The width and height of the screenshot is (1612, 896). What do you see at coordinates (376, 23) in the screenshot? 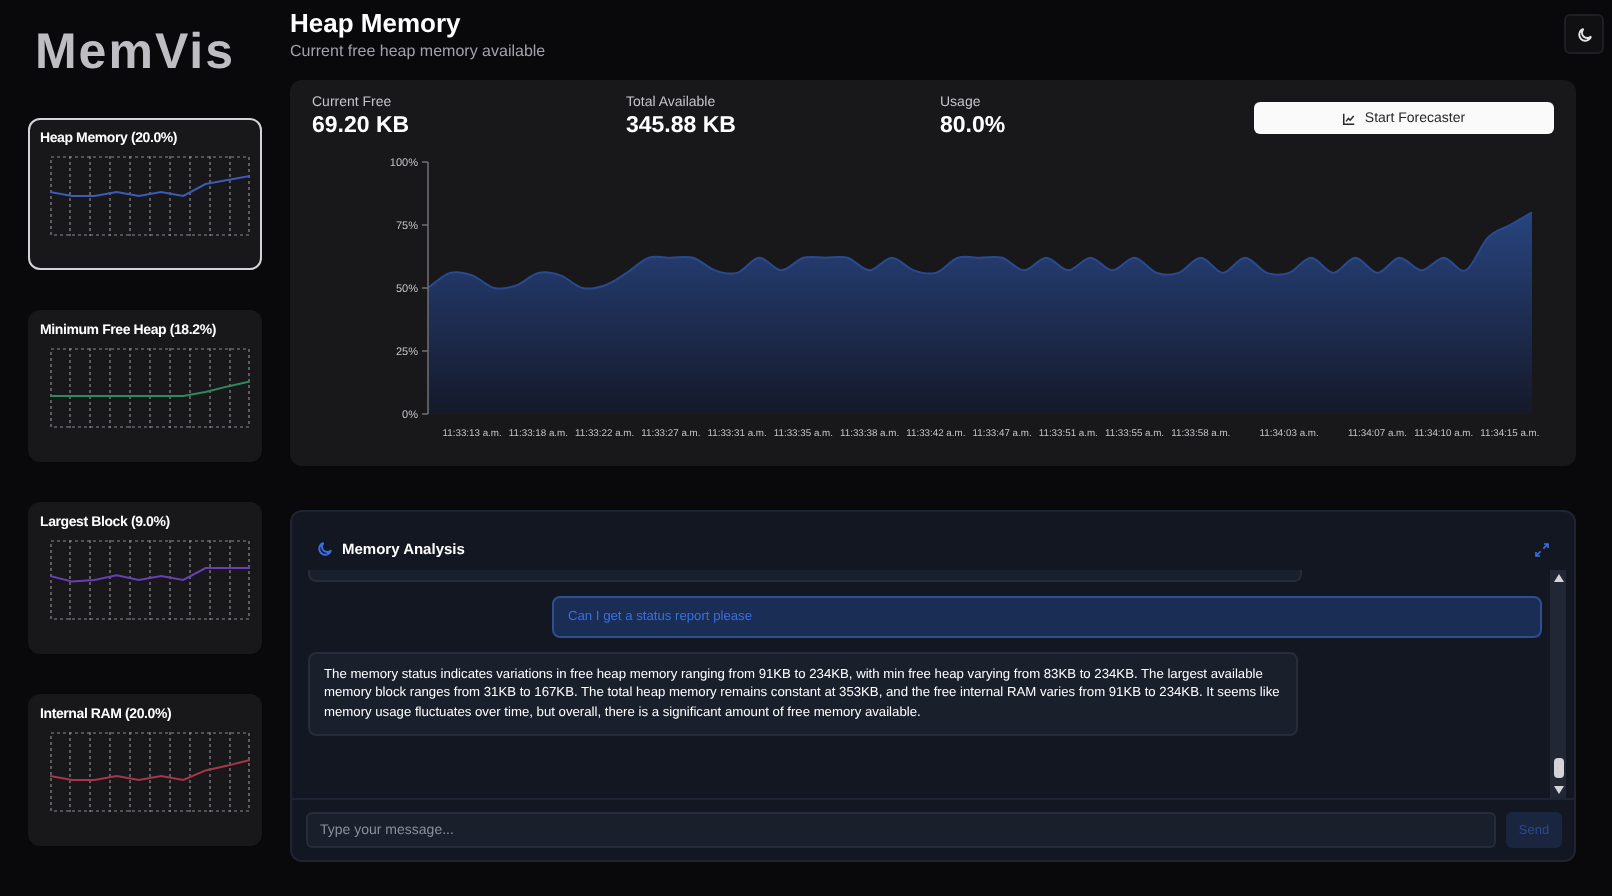
I see `page-title: Heap Memory` at bounding box center [376, 23].